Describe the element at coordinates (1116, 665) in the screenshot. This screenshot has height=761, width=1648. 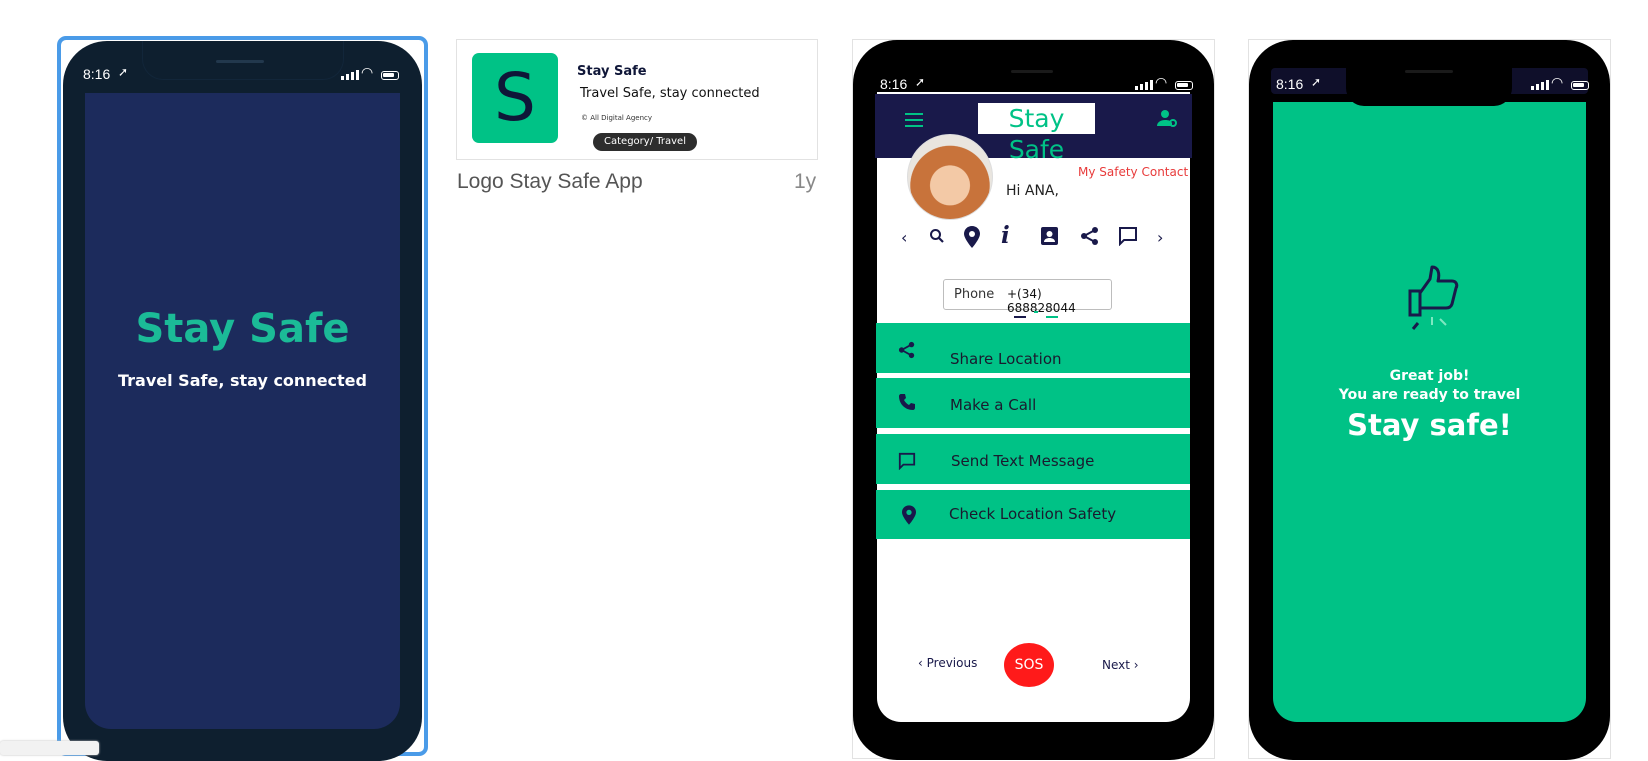
I see `next-label: Next` at that location.